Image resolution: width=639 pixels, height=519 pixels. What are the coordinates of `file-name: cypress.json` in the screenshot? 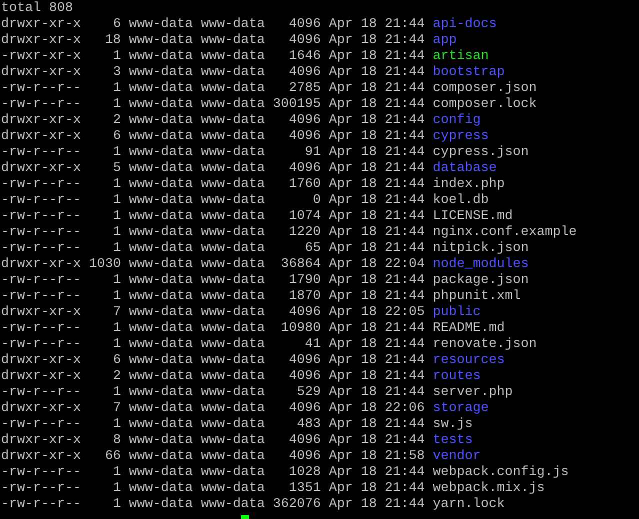 It's located at (480, 153).